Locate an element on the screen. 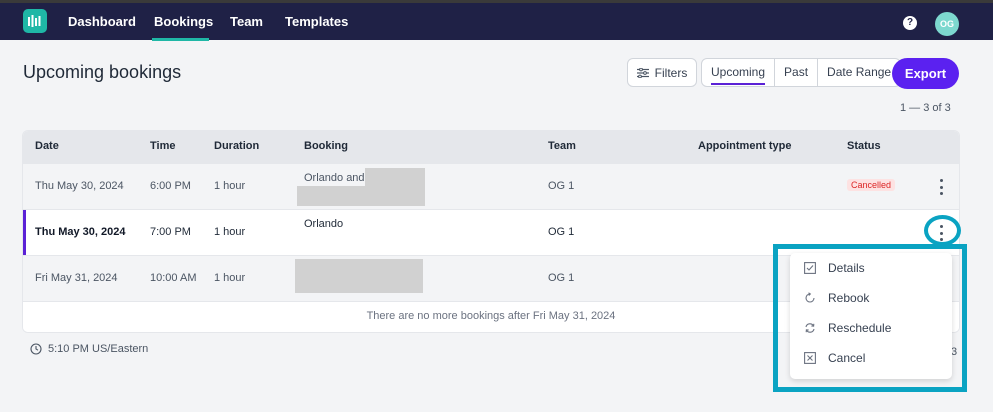  row-time: 6:00 PM is located at coordinates (170, 186).